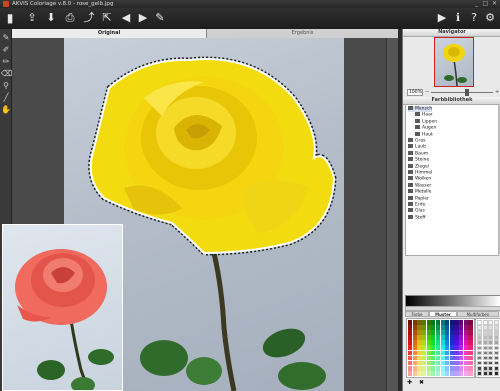 Image resolution: width=500 pixels, height=391 pixels. I want to click on help-icon: ?, so click(474, 18).